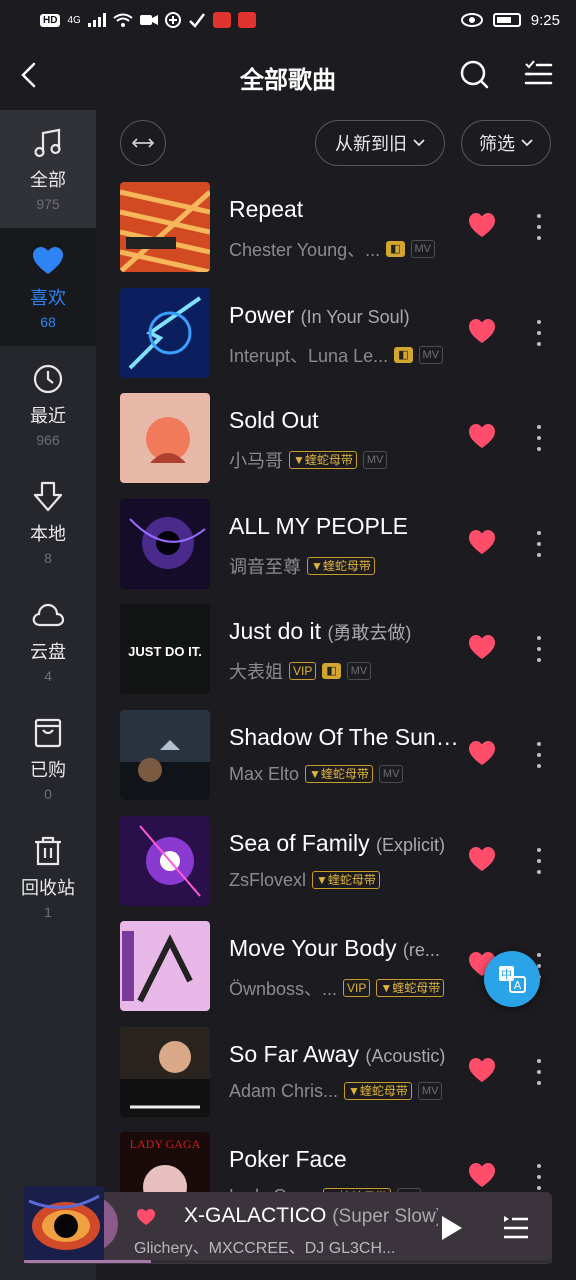 This screenshot has width=576, height=1280. What do you see at coordinates (48, 912) in the screenshot?
I see `sidebar-item-count: 1` at bounding box center [48, 912].